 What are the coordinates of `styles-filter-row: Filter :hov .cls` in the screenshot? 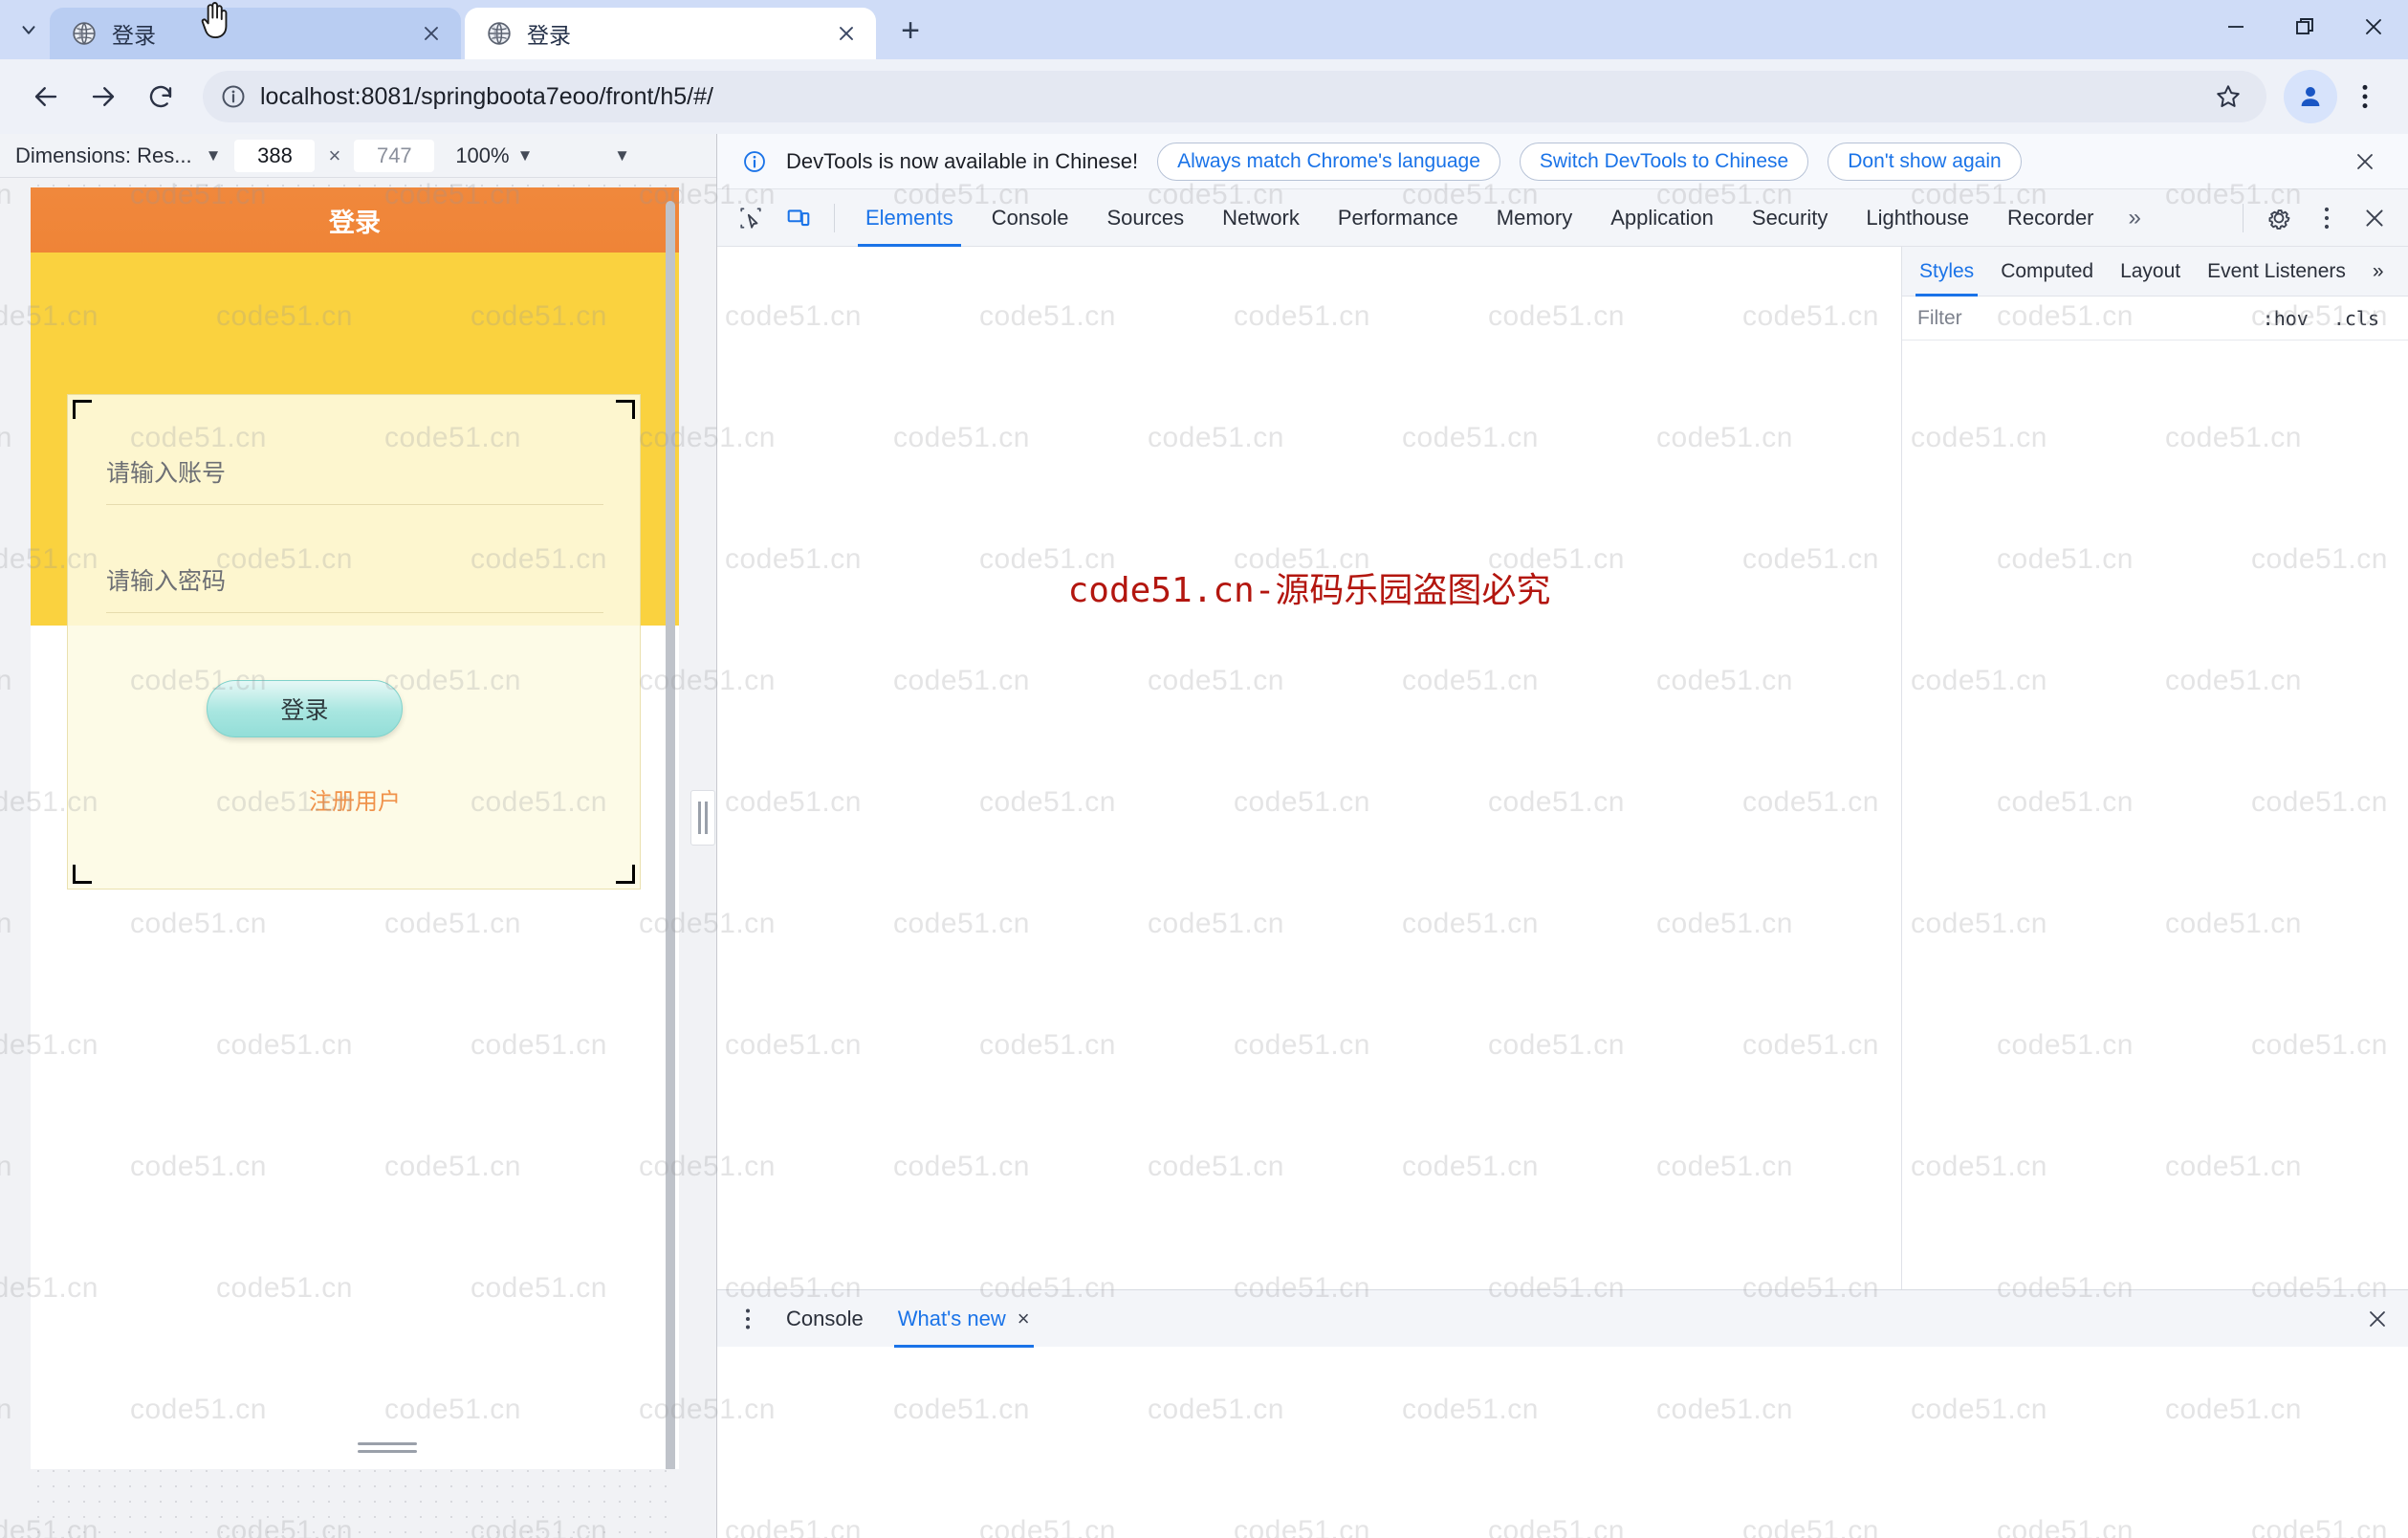 It's located at (2155, 319).